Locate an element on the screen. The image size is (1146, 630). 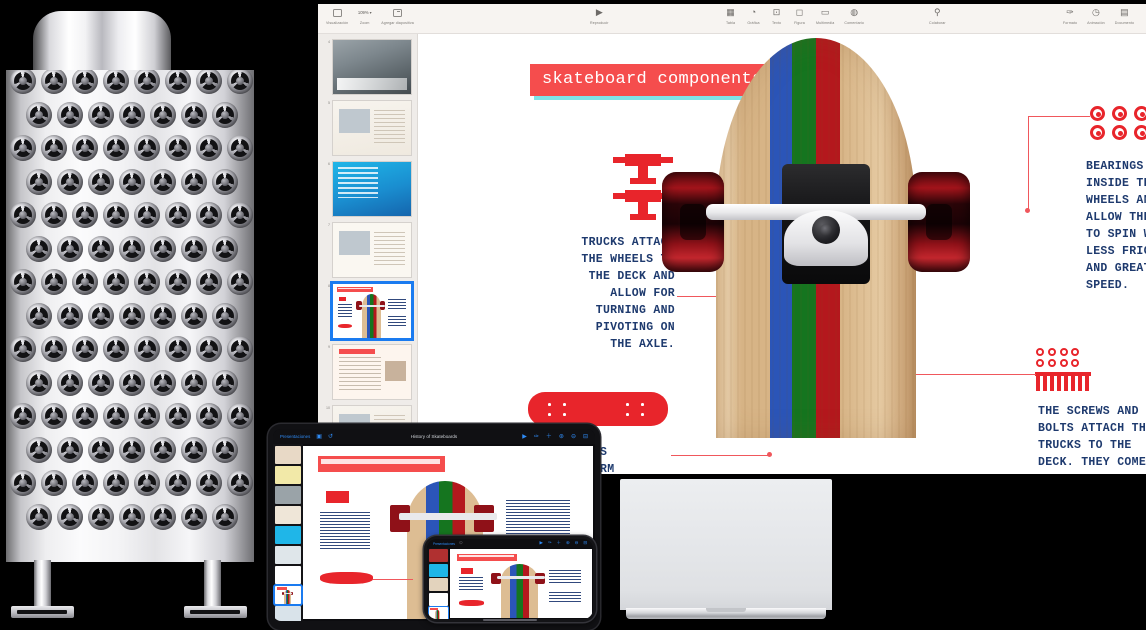
thumbnail-row: 9 is located at coordinates (368, 372).